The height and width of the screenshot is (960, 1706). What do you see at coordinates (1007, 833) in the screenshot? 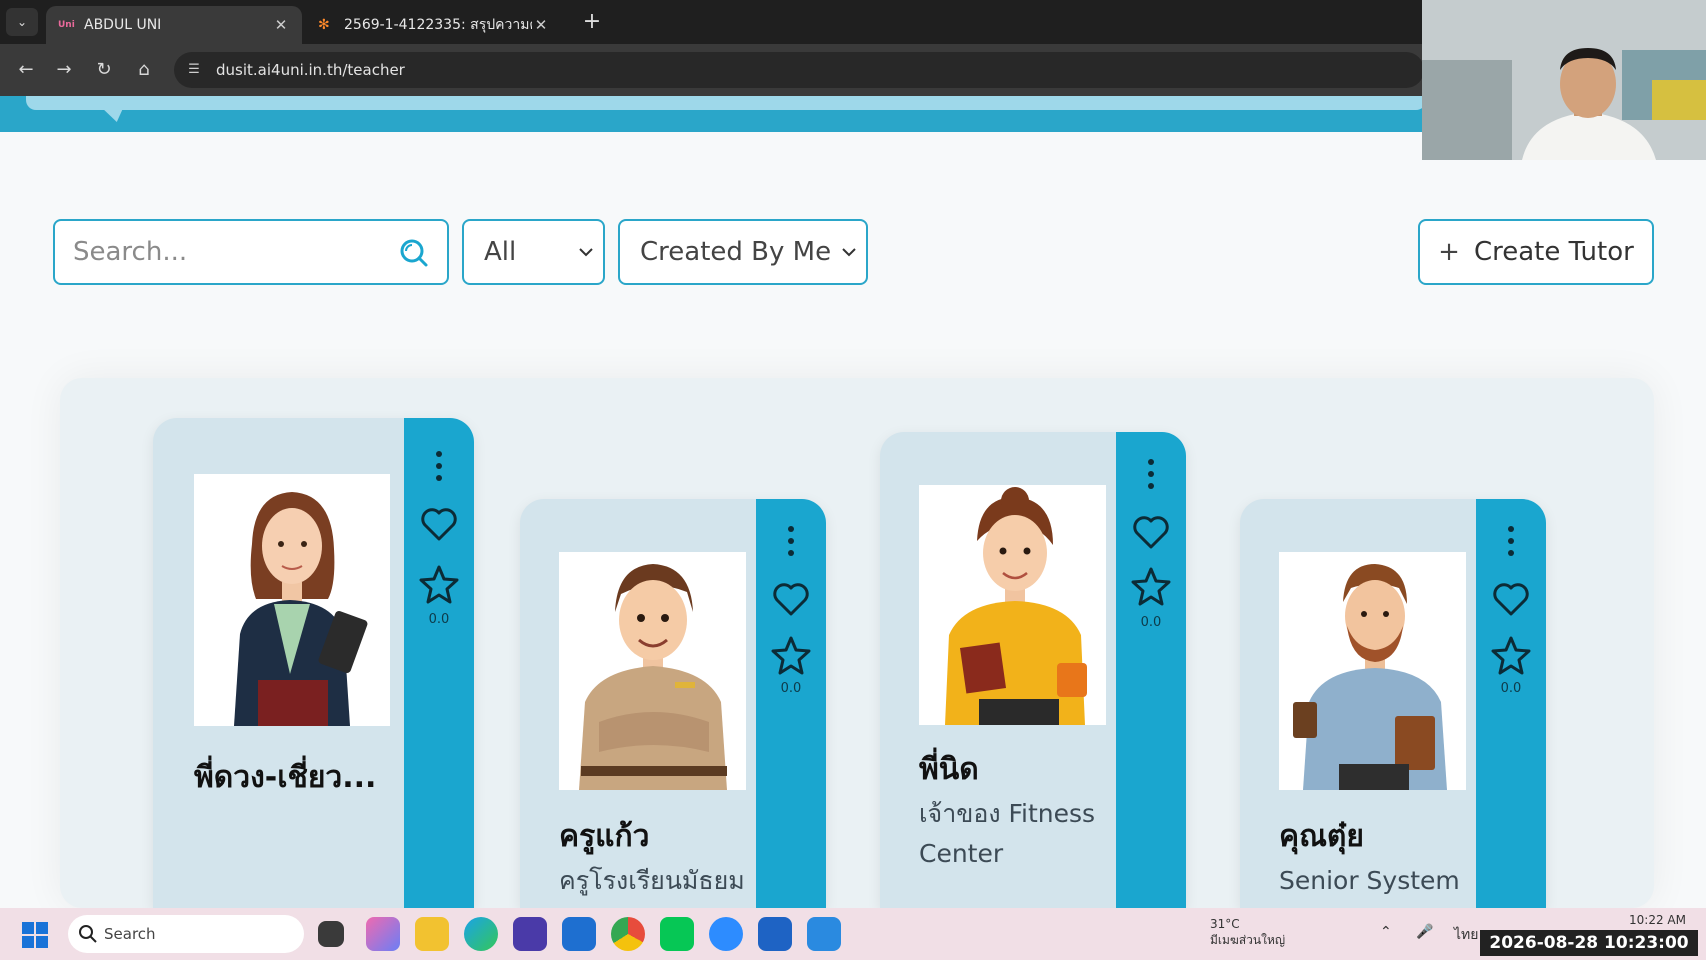
I see `tutor-description: เจ้าของ Fitness Center` at bounding box center [1007, 833].